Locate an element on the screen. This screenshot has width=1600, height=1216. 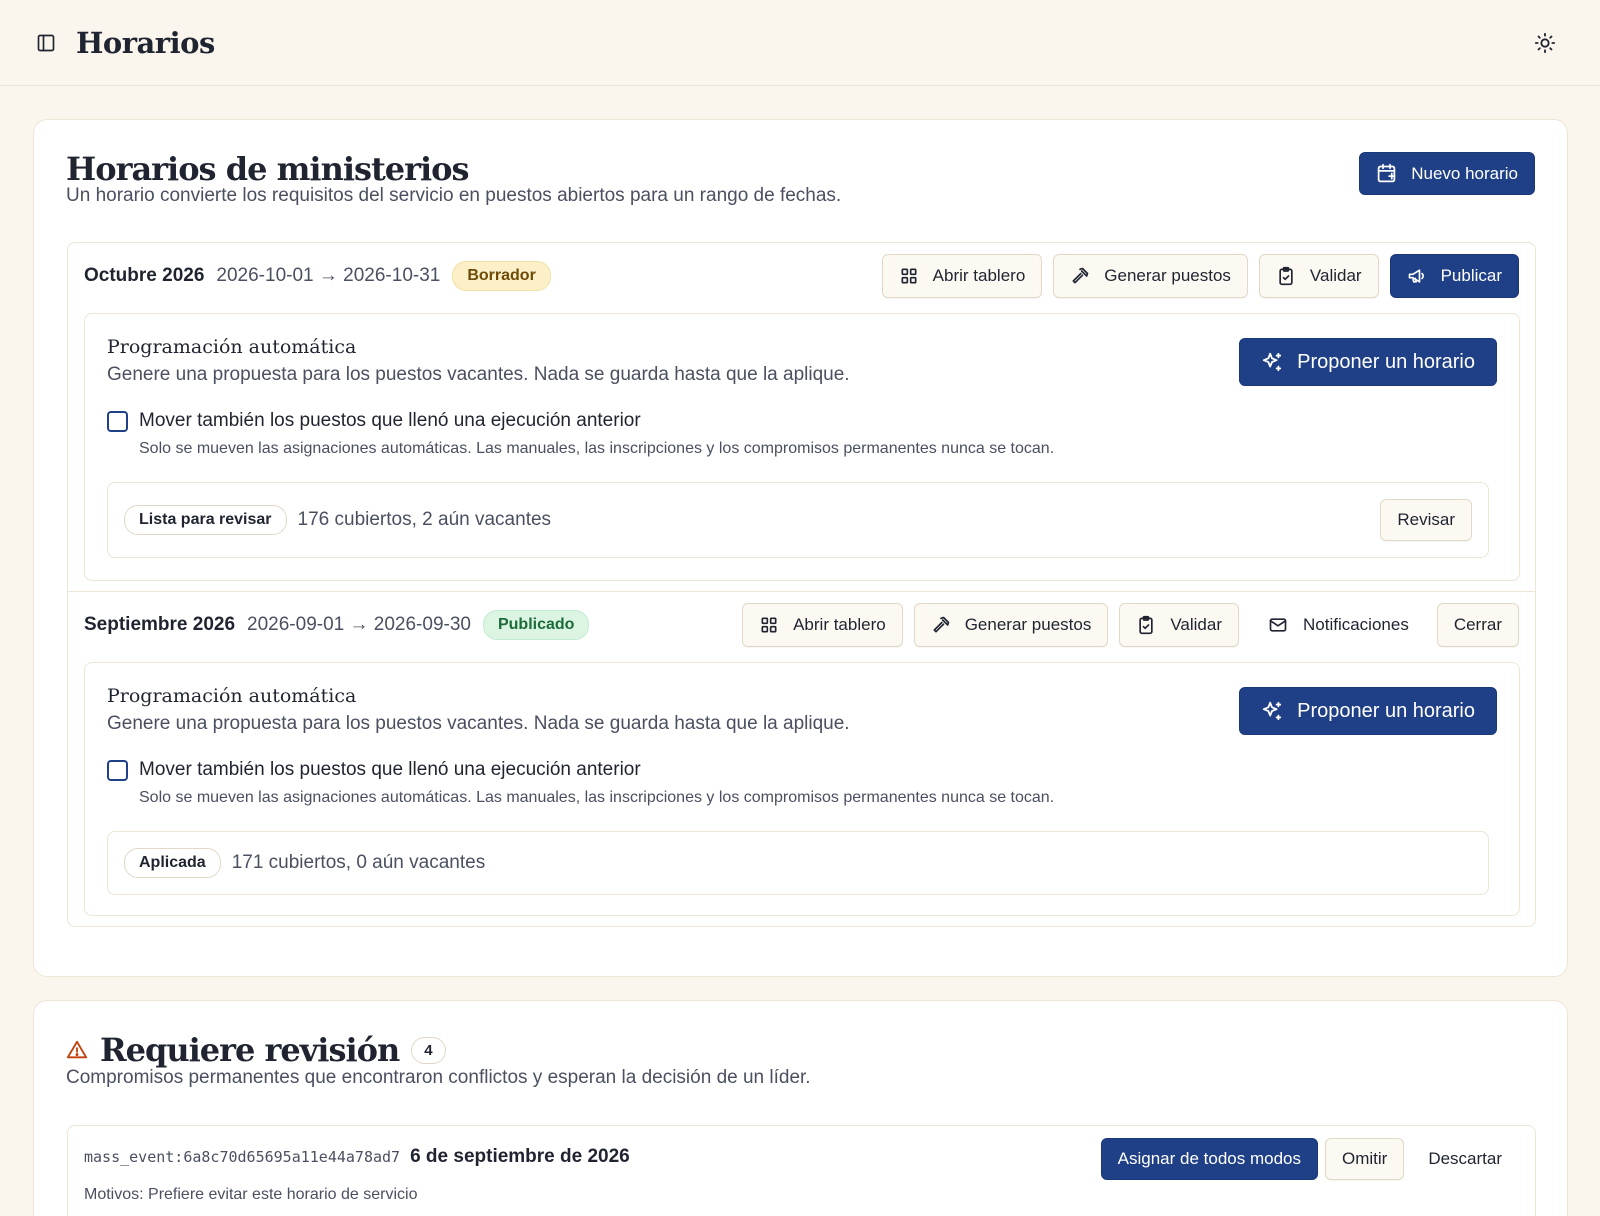
conflict-id: mass_event:6a8c70d65695a11e44a78ad7 is located at coordinates (242, 1157).